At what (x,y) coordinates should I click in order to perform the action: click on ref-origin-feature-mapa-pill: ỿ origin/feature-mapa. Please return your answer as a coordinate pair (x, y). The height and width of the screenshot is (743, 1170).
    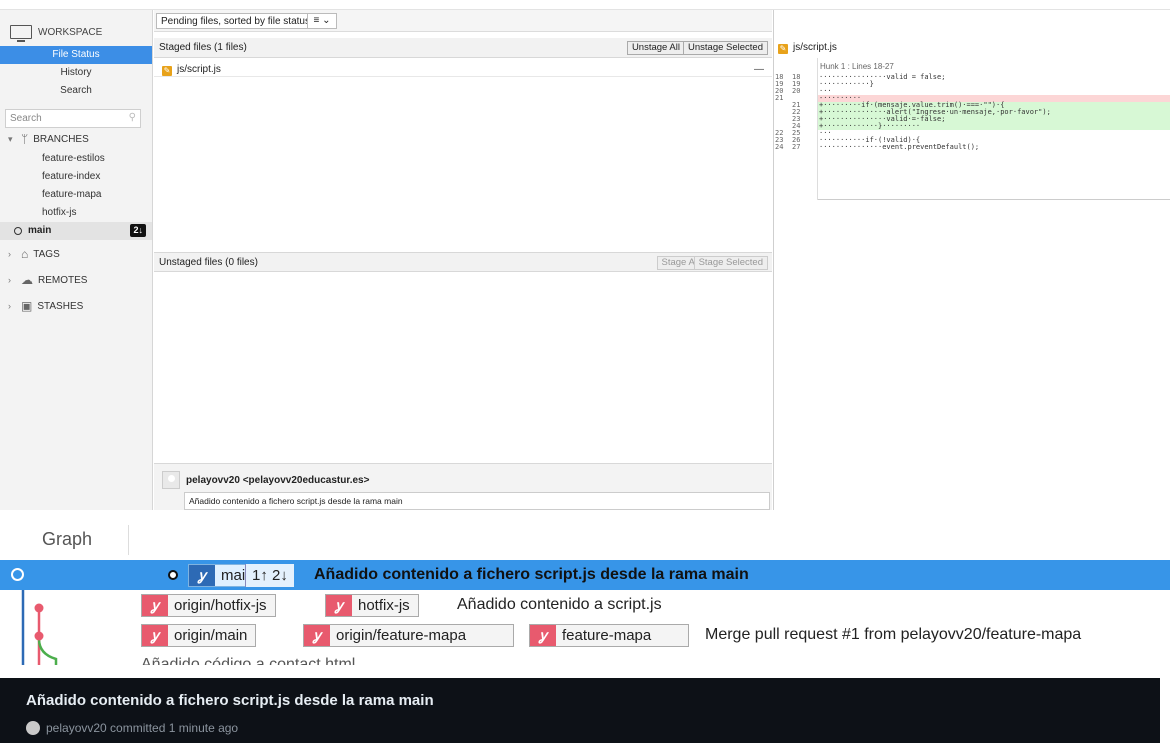
    Looking at the image, I should click on (408, 635).